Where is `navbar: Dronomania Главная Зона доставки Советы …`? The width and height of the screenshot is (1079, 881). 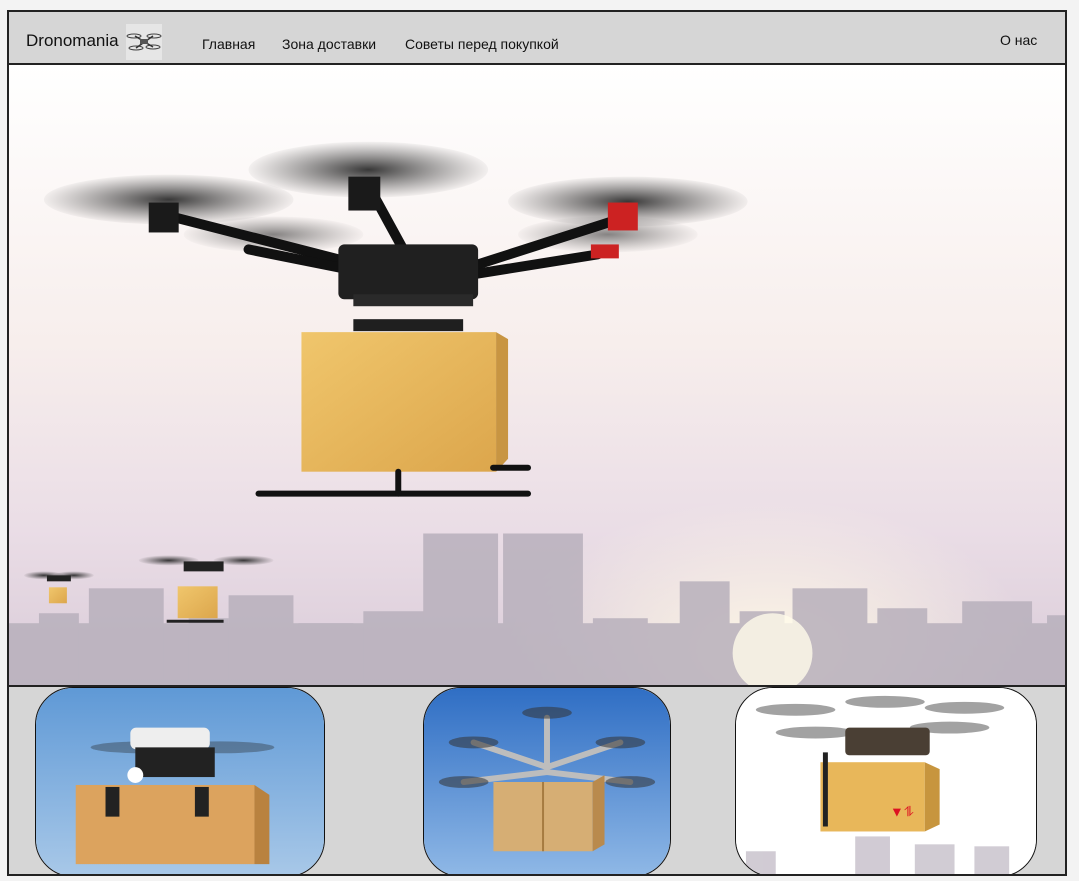
navbar: Dronomania Главная Зона доставки Советы … is located at coordinates (537, 38).